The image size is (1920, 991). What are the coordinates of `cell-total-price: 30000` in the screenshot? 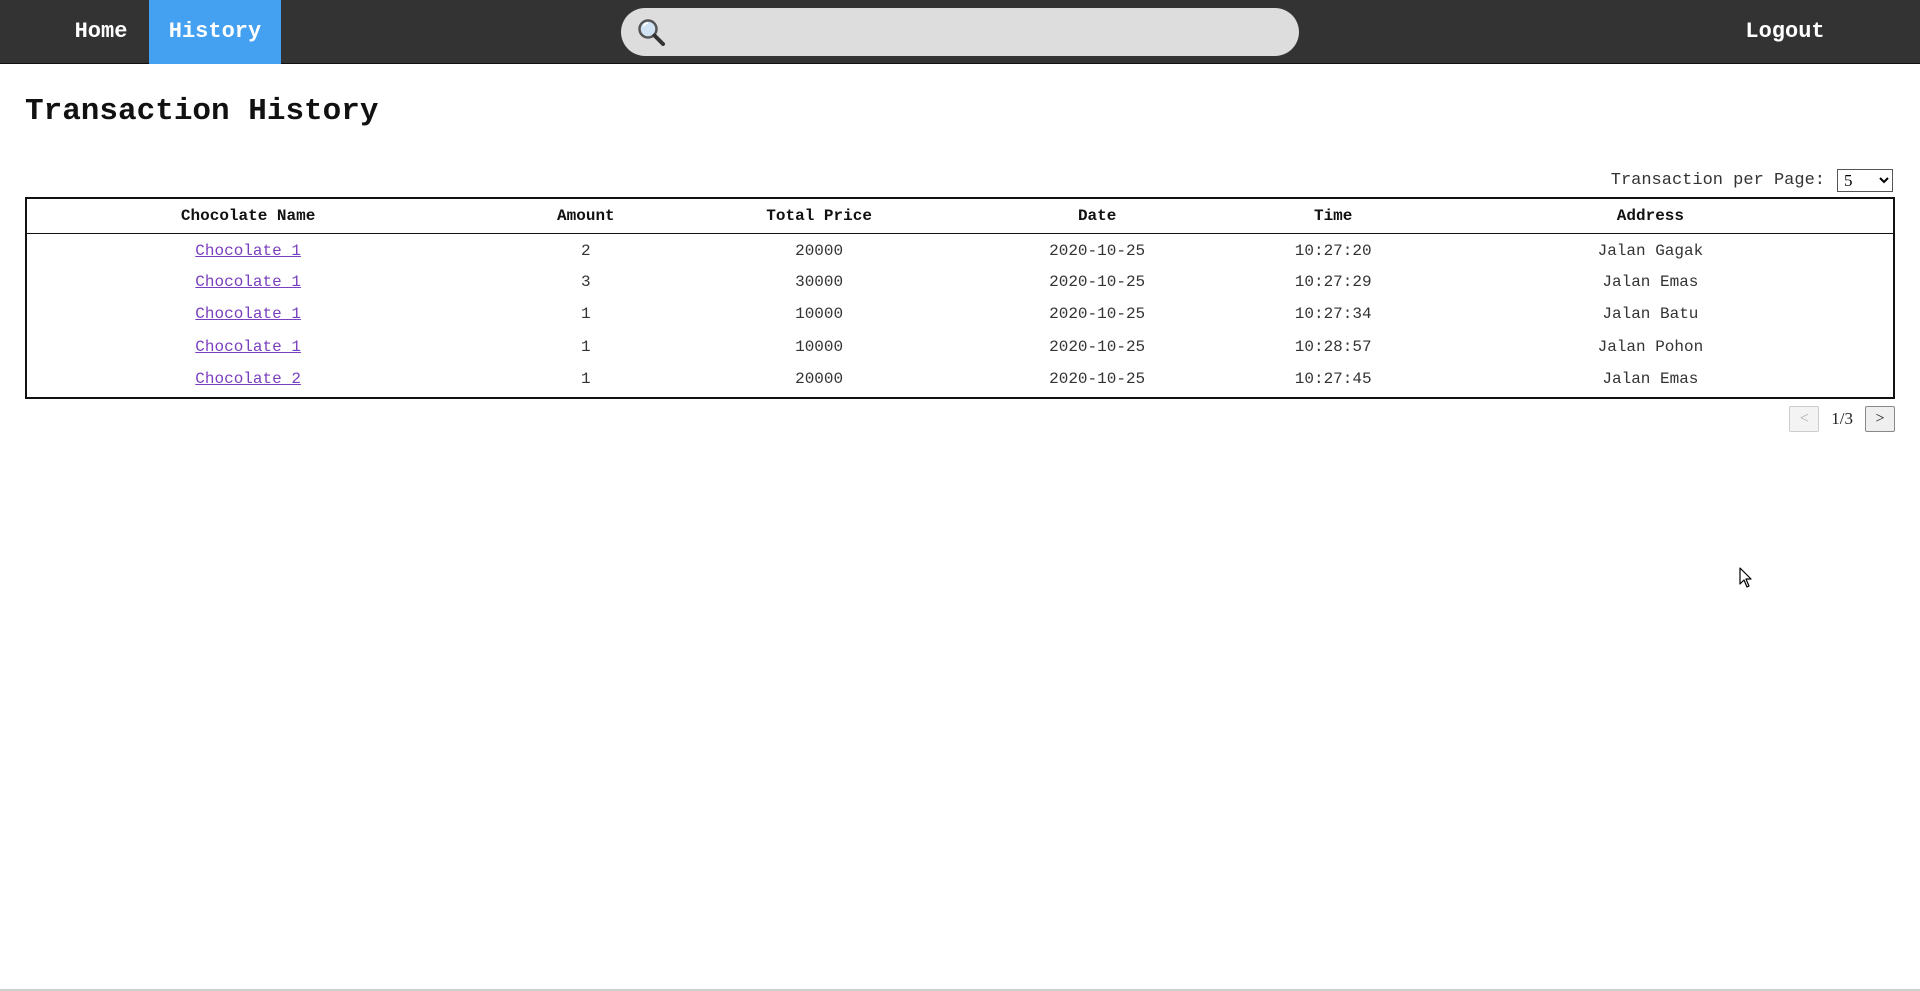 It's located at (819, 281).